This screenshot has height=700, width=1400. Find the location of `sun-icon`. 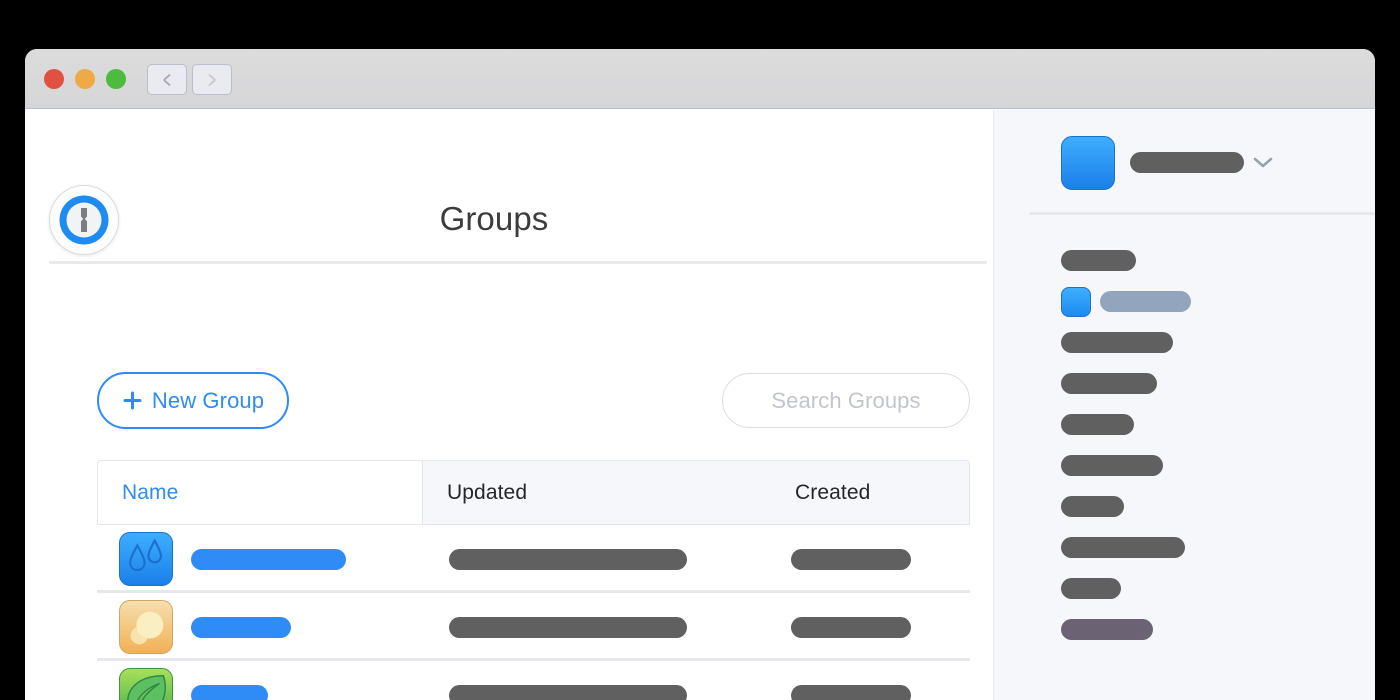

sun-icon is located at coordinates (146, 627).